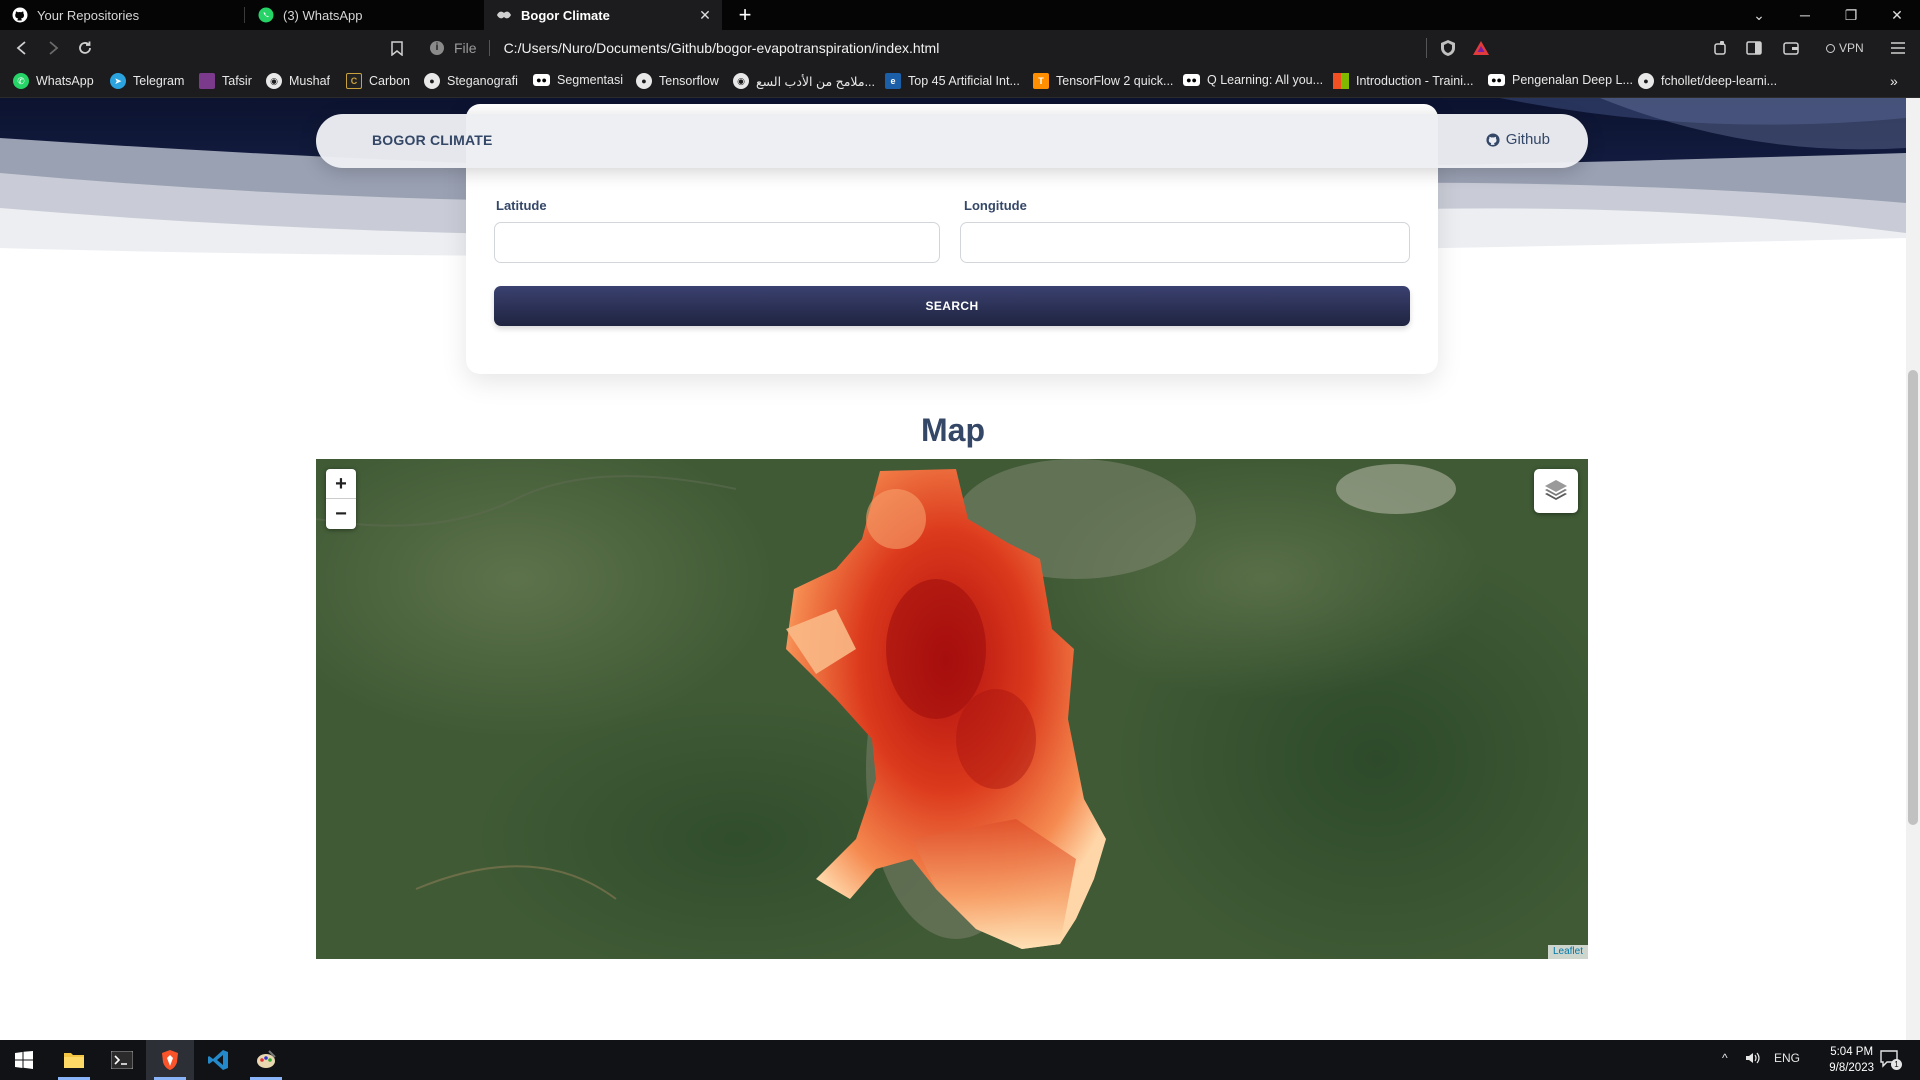 The height and width of the screenshot is (1080, 1920). Describe the element at coordinates (717, 242) in the screenshot. I see `latitude-input` at that location.